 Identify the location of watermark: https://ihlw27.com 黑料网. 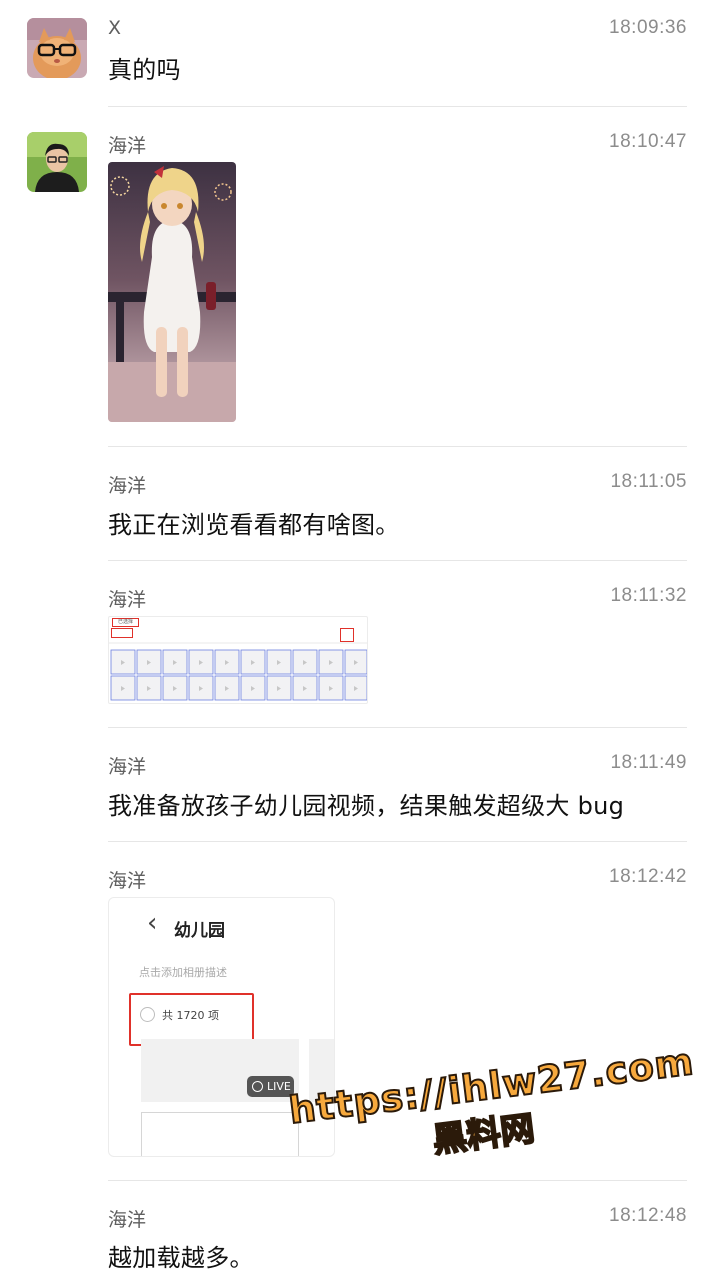
(492, 1118).